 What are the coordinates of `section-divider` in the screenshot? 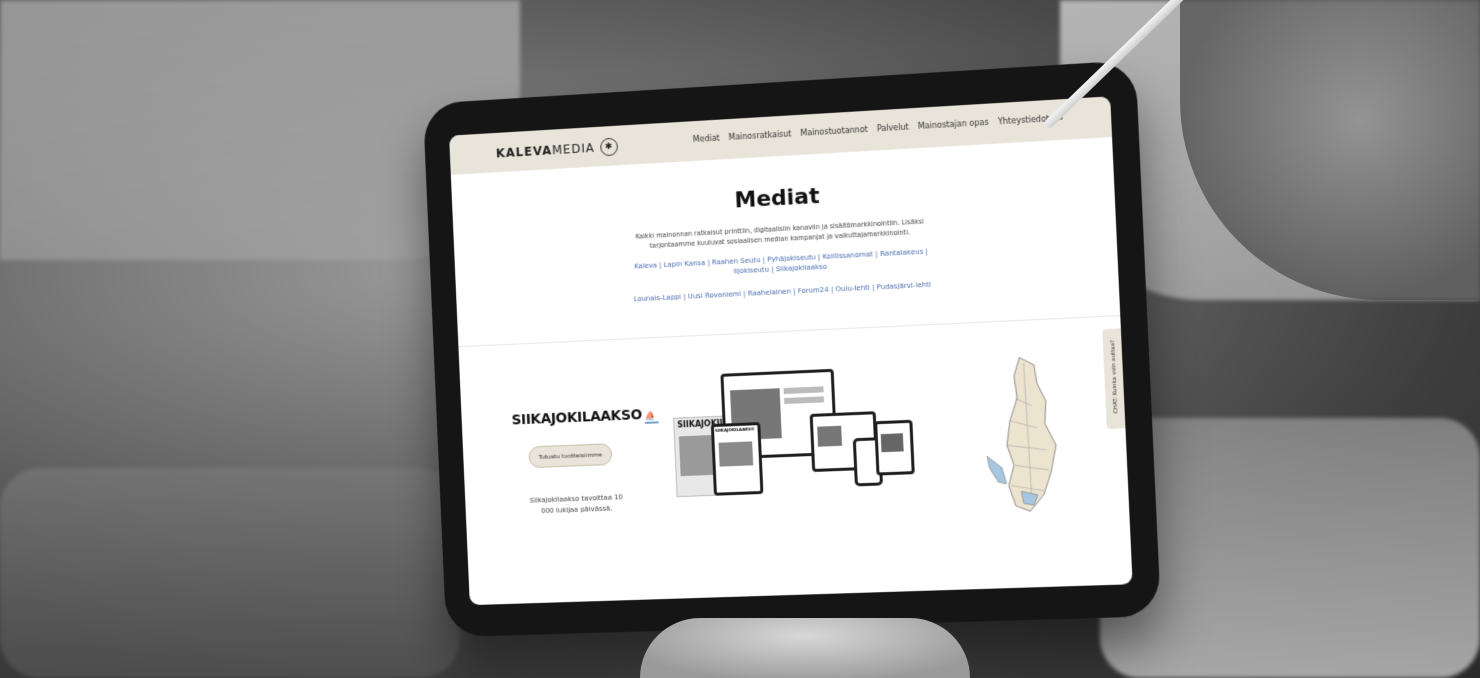 It's located at (789, 331).